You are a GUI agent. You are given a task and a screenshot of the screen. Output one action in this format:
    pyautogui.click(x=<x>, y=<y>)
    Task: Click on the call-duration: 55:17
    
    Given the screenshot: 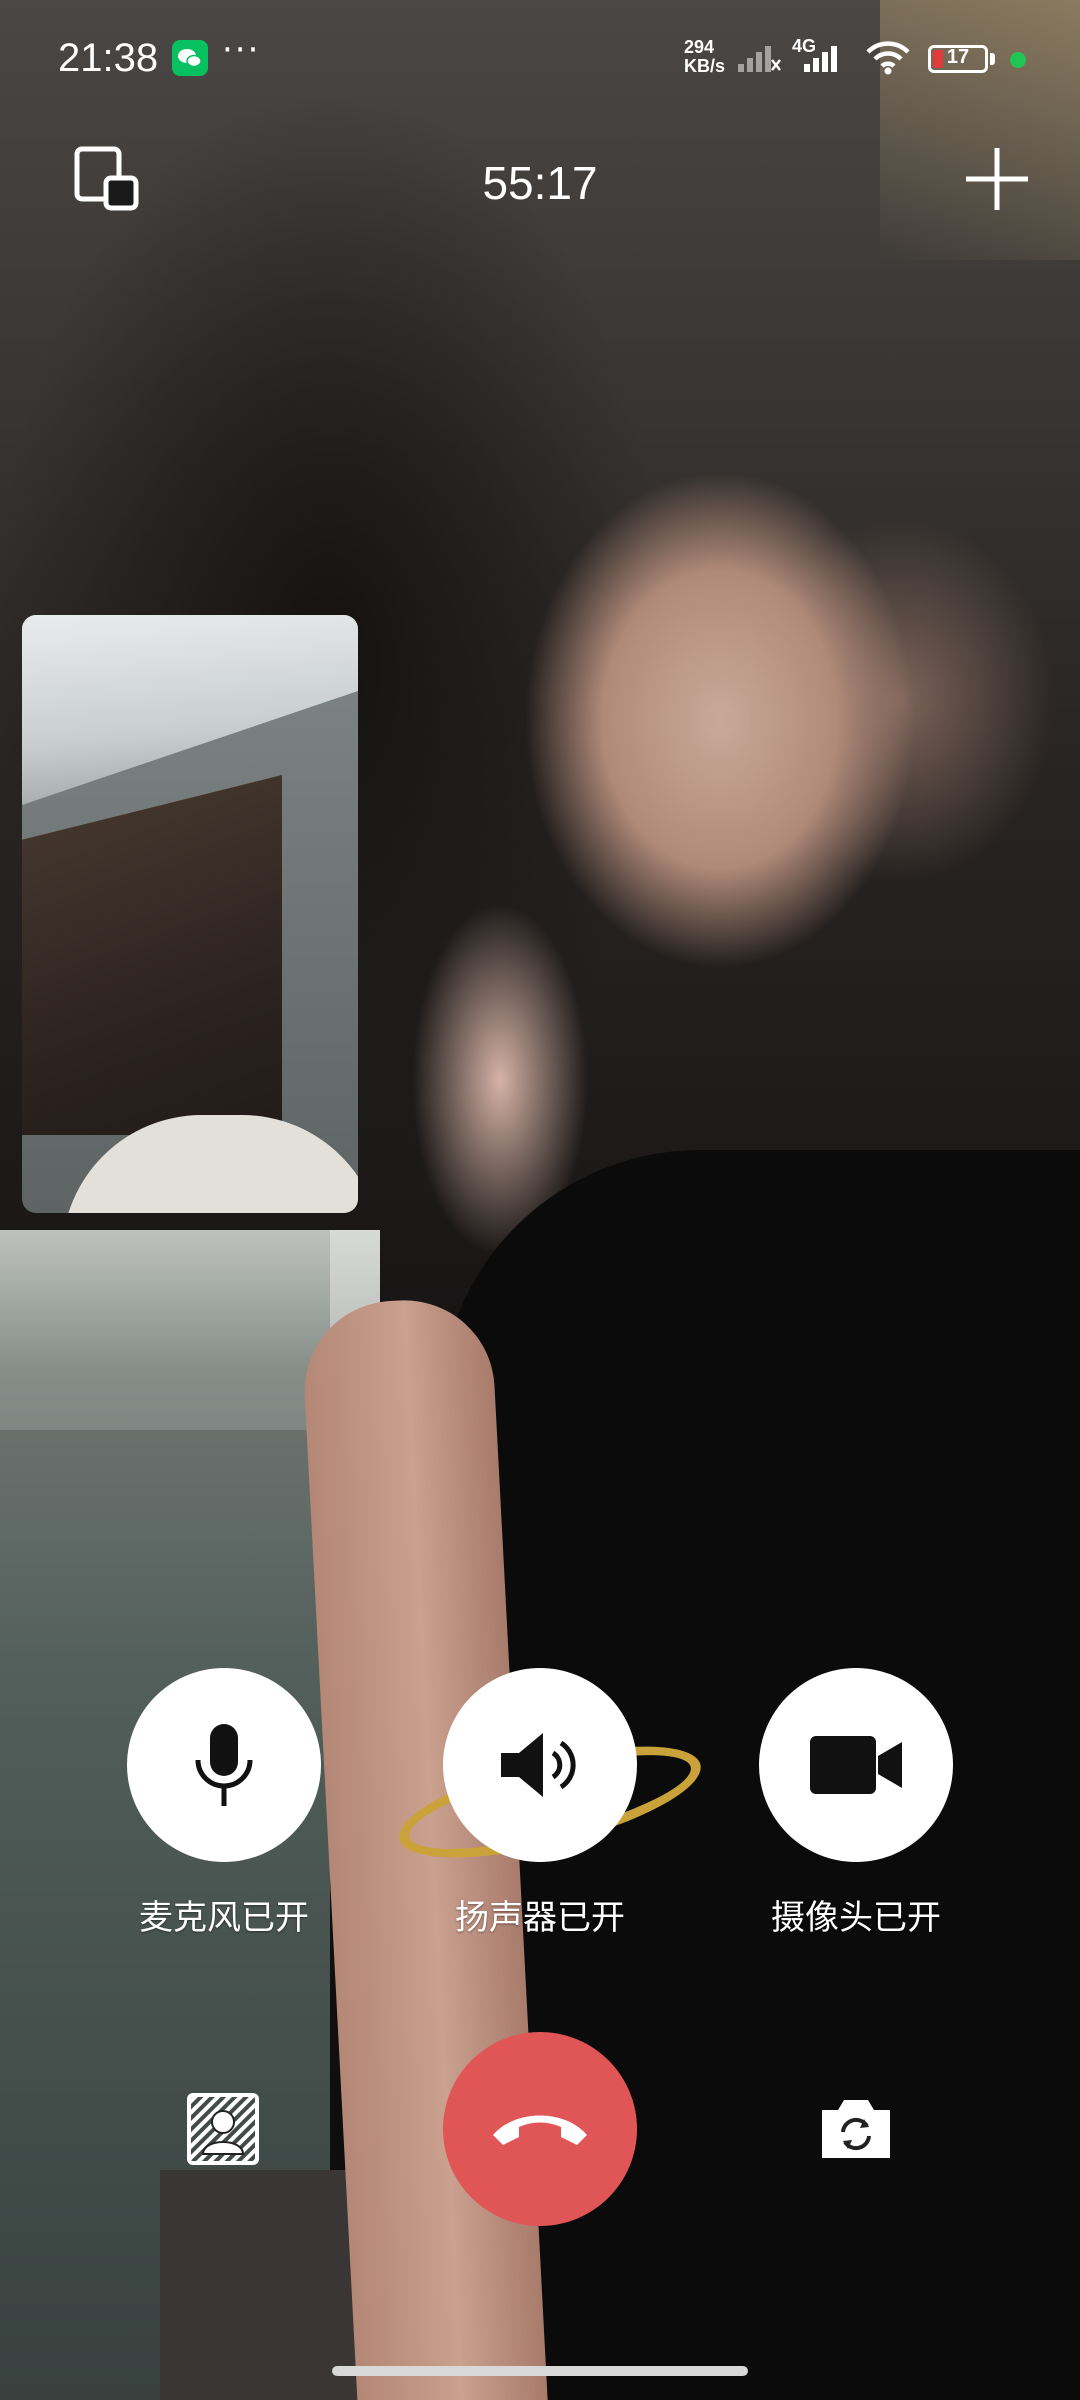 What is the action you would take?
    pyautogui.click(x=540, y=183)
    